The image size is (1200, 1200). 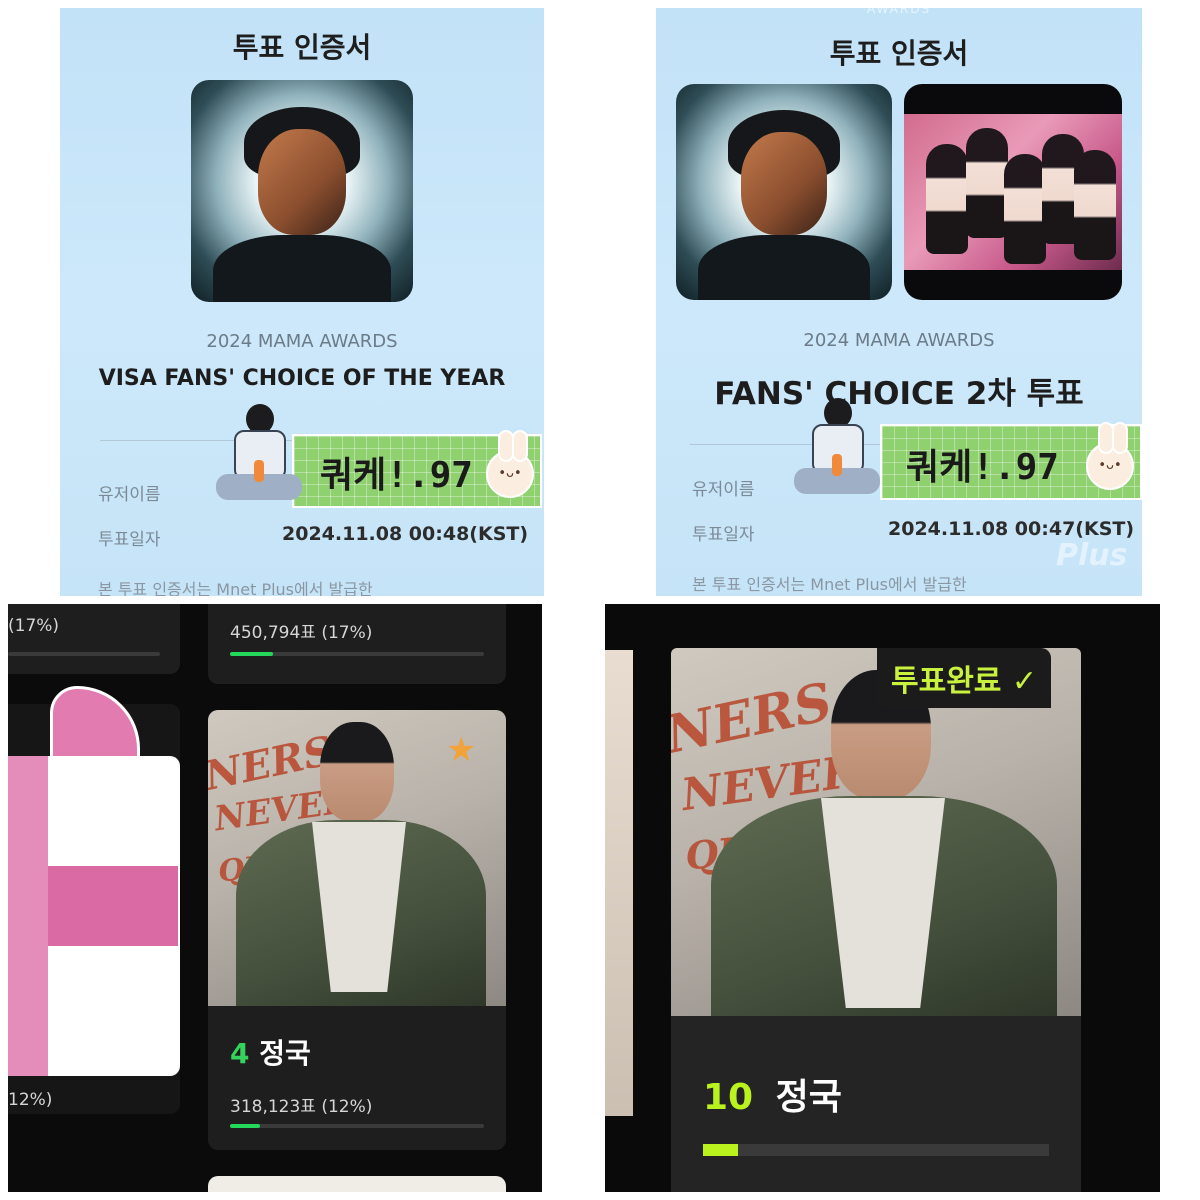 I want to click on group-photo, so click(x=1013, y=192).